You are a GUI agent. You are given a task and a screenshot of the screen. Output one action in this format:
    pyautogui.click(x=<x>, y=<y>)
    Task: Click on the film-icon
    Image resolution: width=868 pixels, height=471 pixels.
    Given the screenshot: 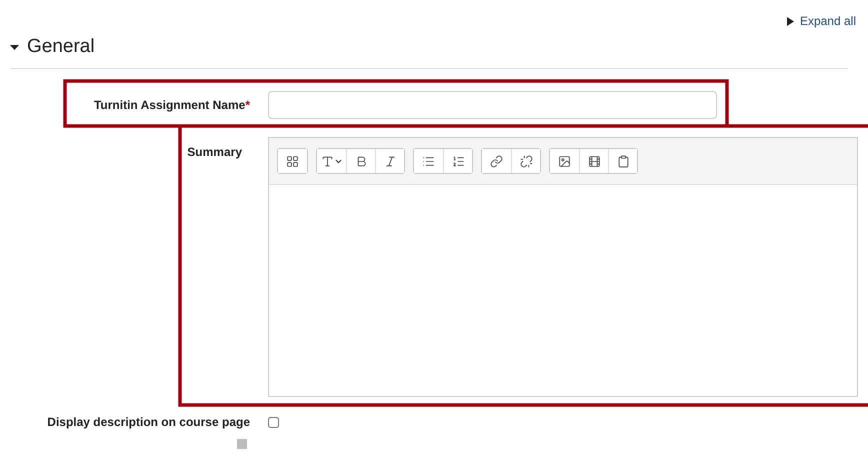 What is the action you would take?
    pyautogui.click(x=594, y=161)
    